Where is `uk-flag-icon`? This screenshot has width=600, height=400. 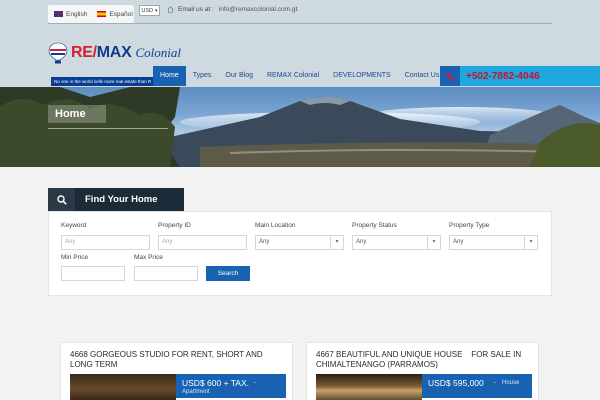 uk-flag-icon is located at coordinates (58, 14).